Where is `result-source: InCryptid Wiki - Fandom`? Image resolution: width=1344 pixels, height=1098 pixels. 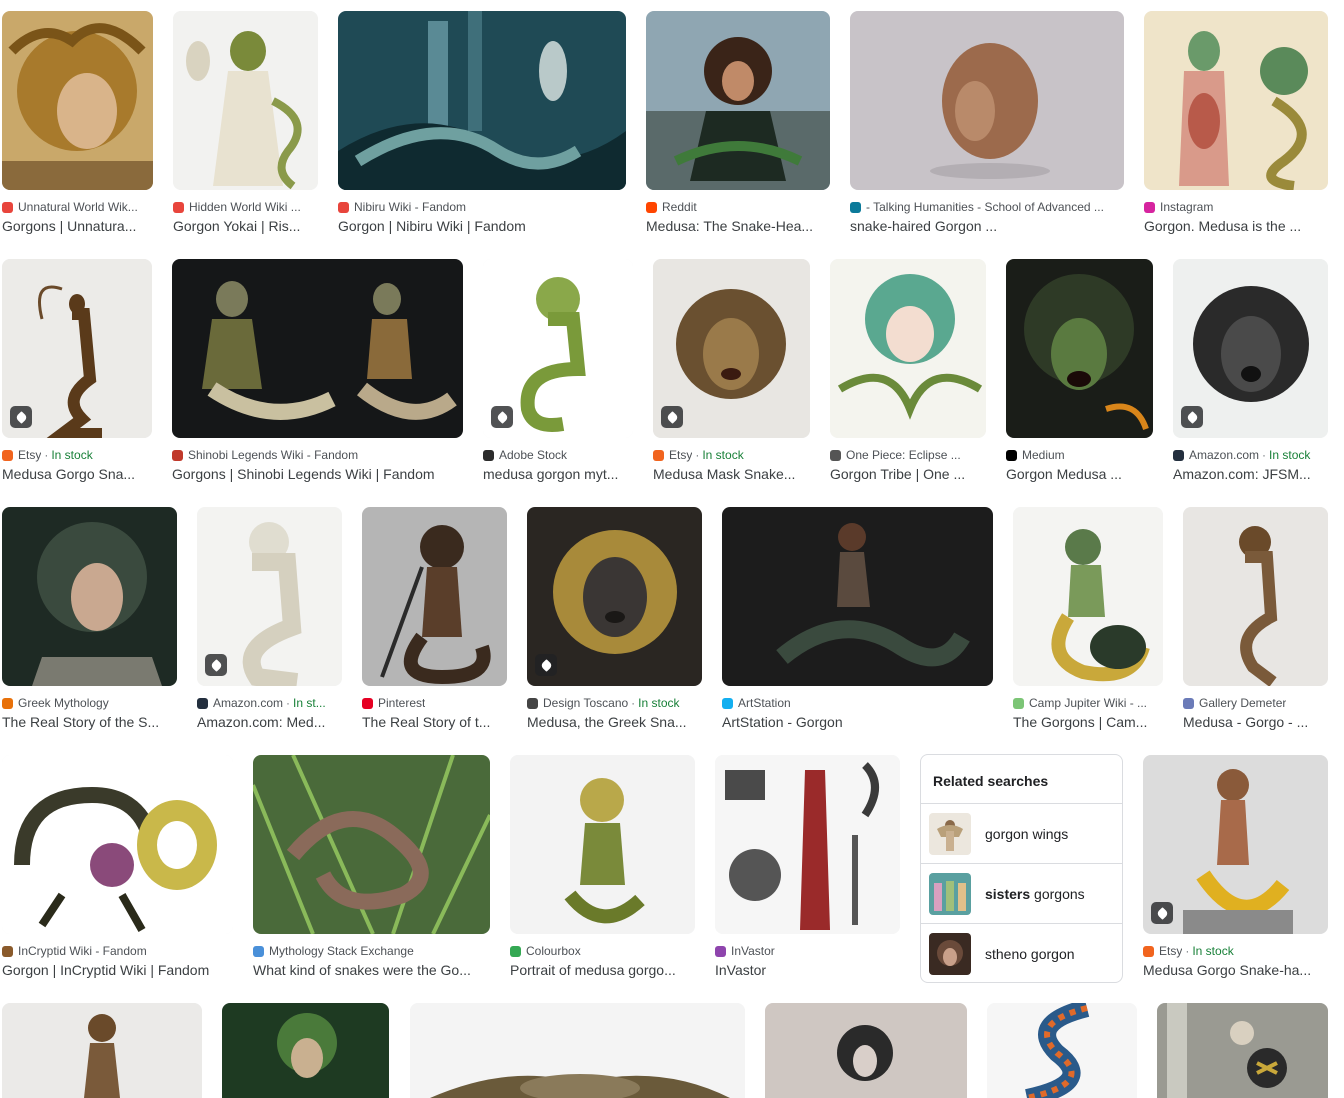 result-source: InCryptid Wiki - Fandom is located at coordinates (117, 951).